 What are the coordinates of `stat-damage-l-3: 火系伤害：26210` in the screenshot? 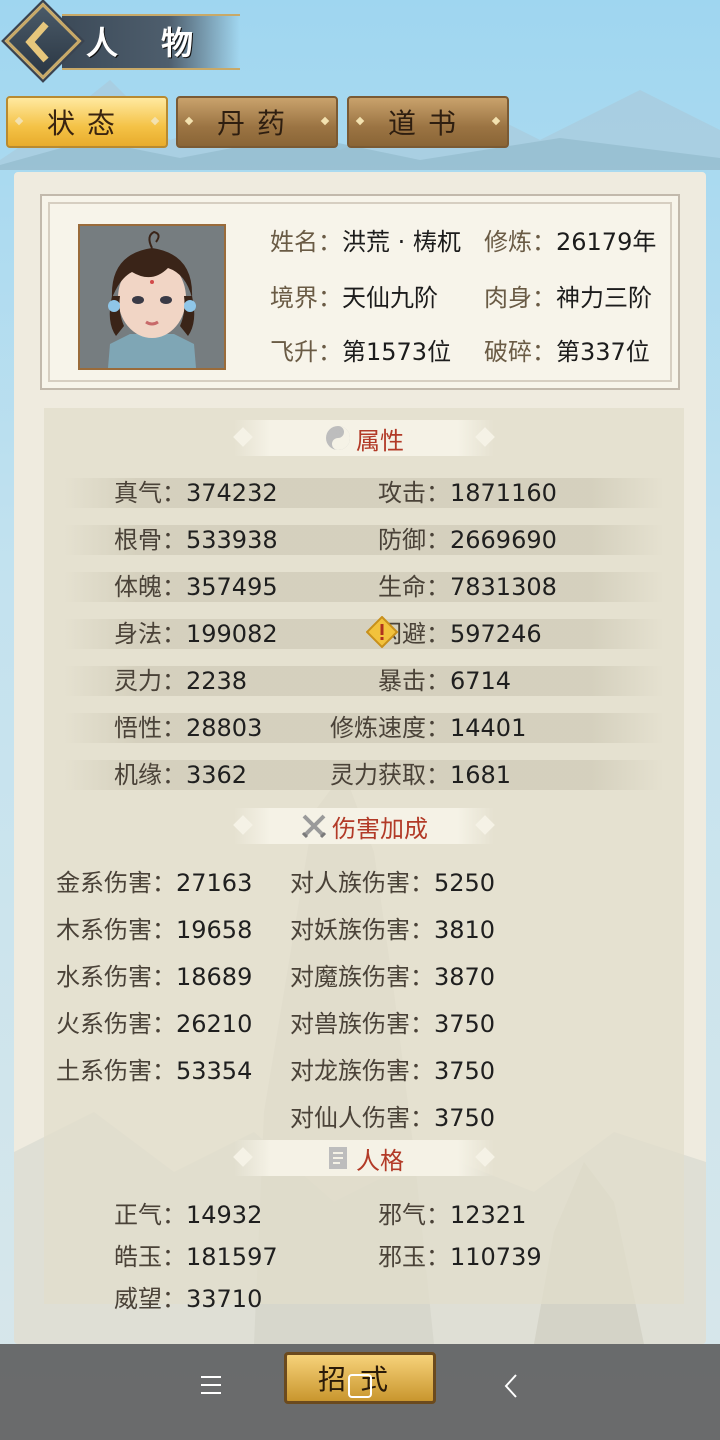 It's located at (154, 1024).